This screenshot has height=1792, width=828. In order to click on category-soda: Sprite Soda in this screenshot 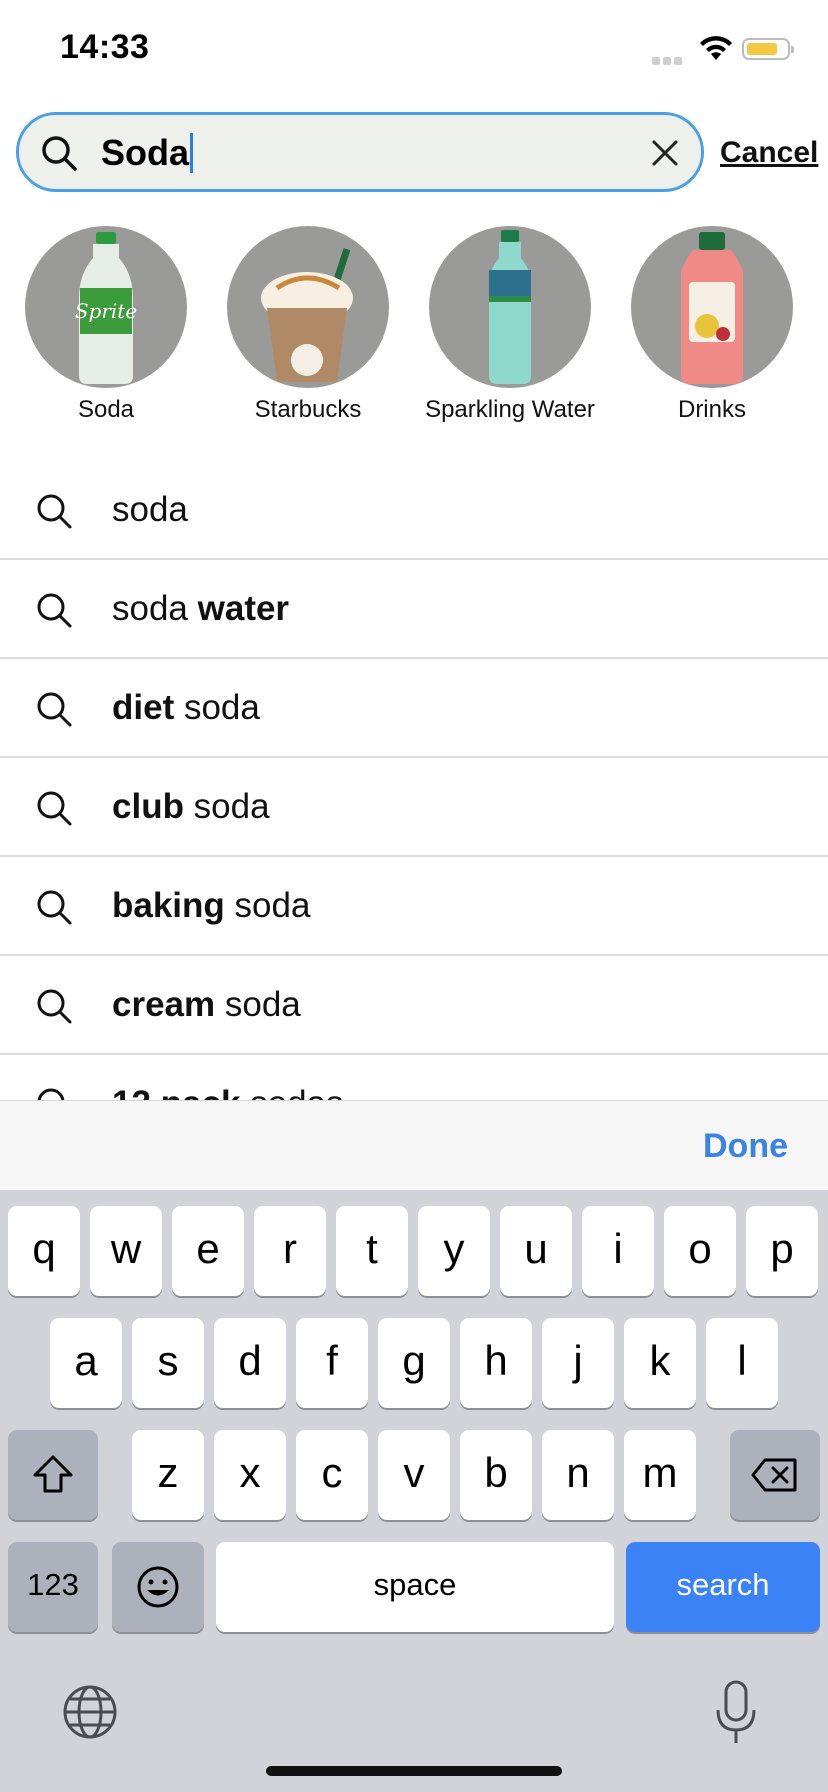, I will do `click(106, 325)`.